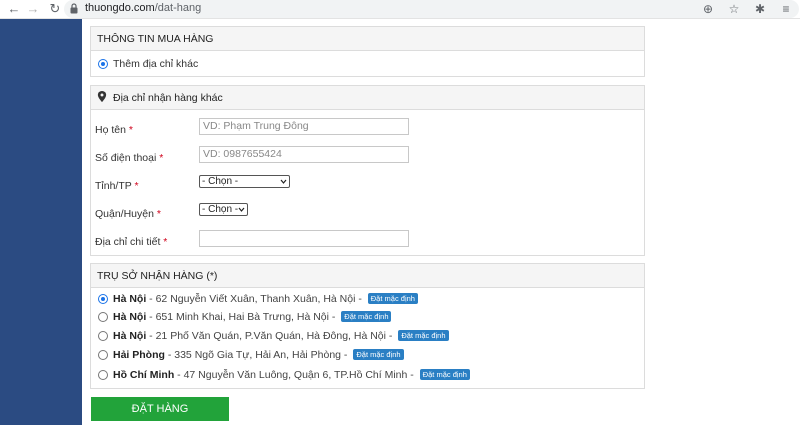  Describe the element at coordinates (220, 209) in the screenshot. I see `district-select-value: - Chọn -` at that location.